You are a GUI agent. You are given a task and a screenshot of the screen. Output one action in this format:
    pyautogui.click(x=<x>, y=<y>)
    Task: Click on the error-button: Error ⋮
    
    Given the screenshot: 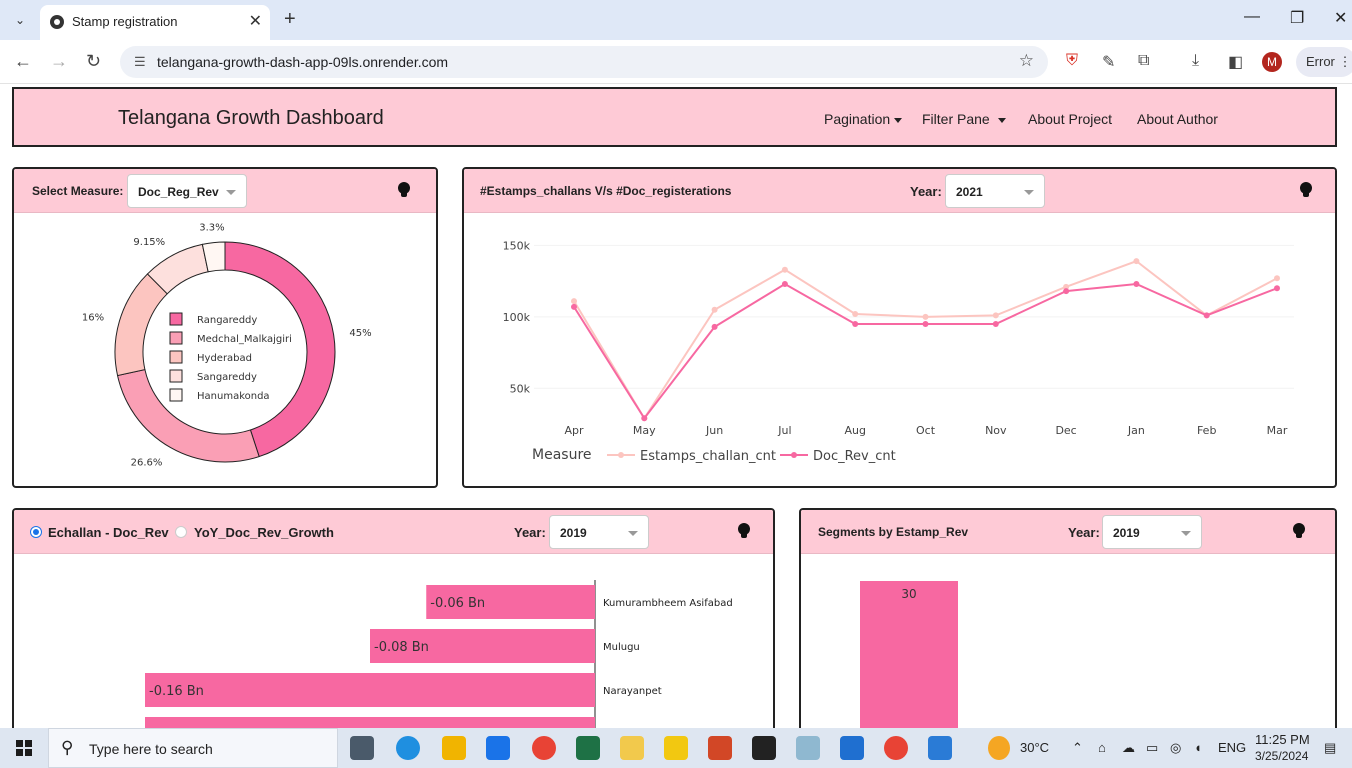 What is the action you would take?
    pyautogui.click(x=1324, y=62)
    